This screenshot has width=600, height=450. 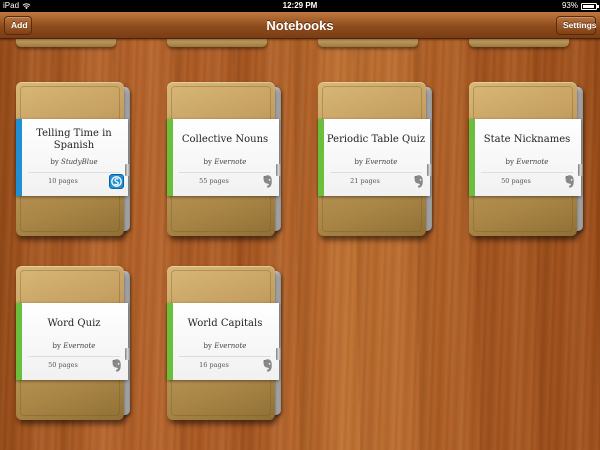 What do you see at coordinates (116, 181) in the screenshot?
I see `studyblue-icon` at bounding box center [116, 181].